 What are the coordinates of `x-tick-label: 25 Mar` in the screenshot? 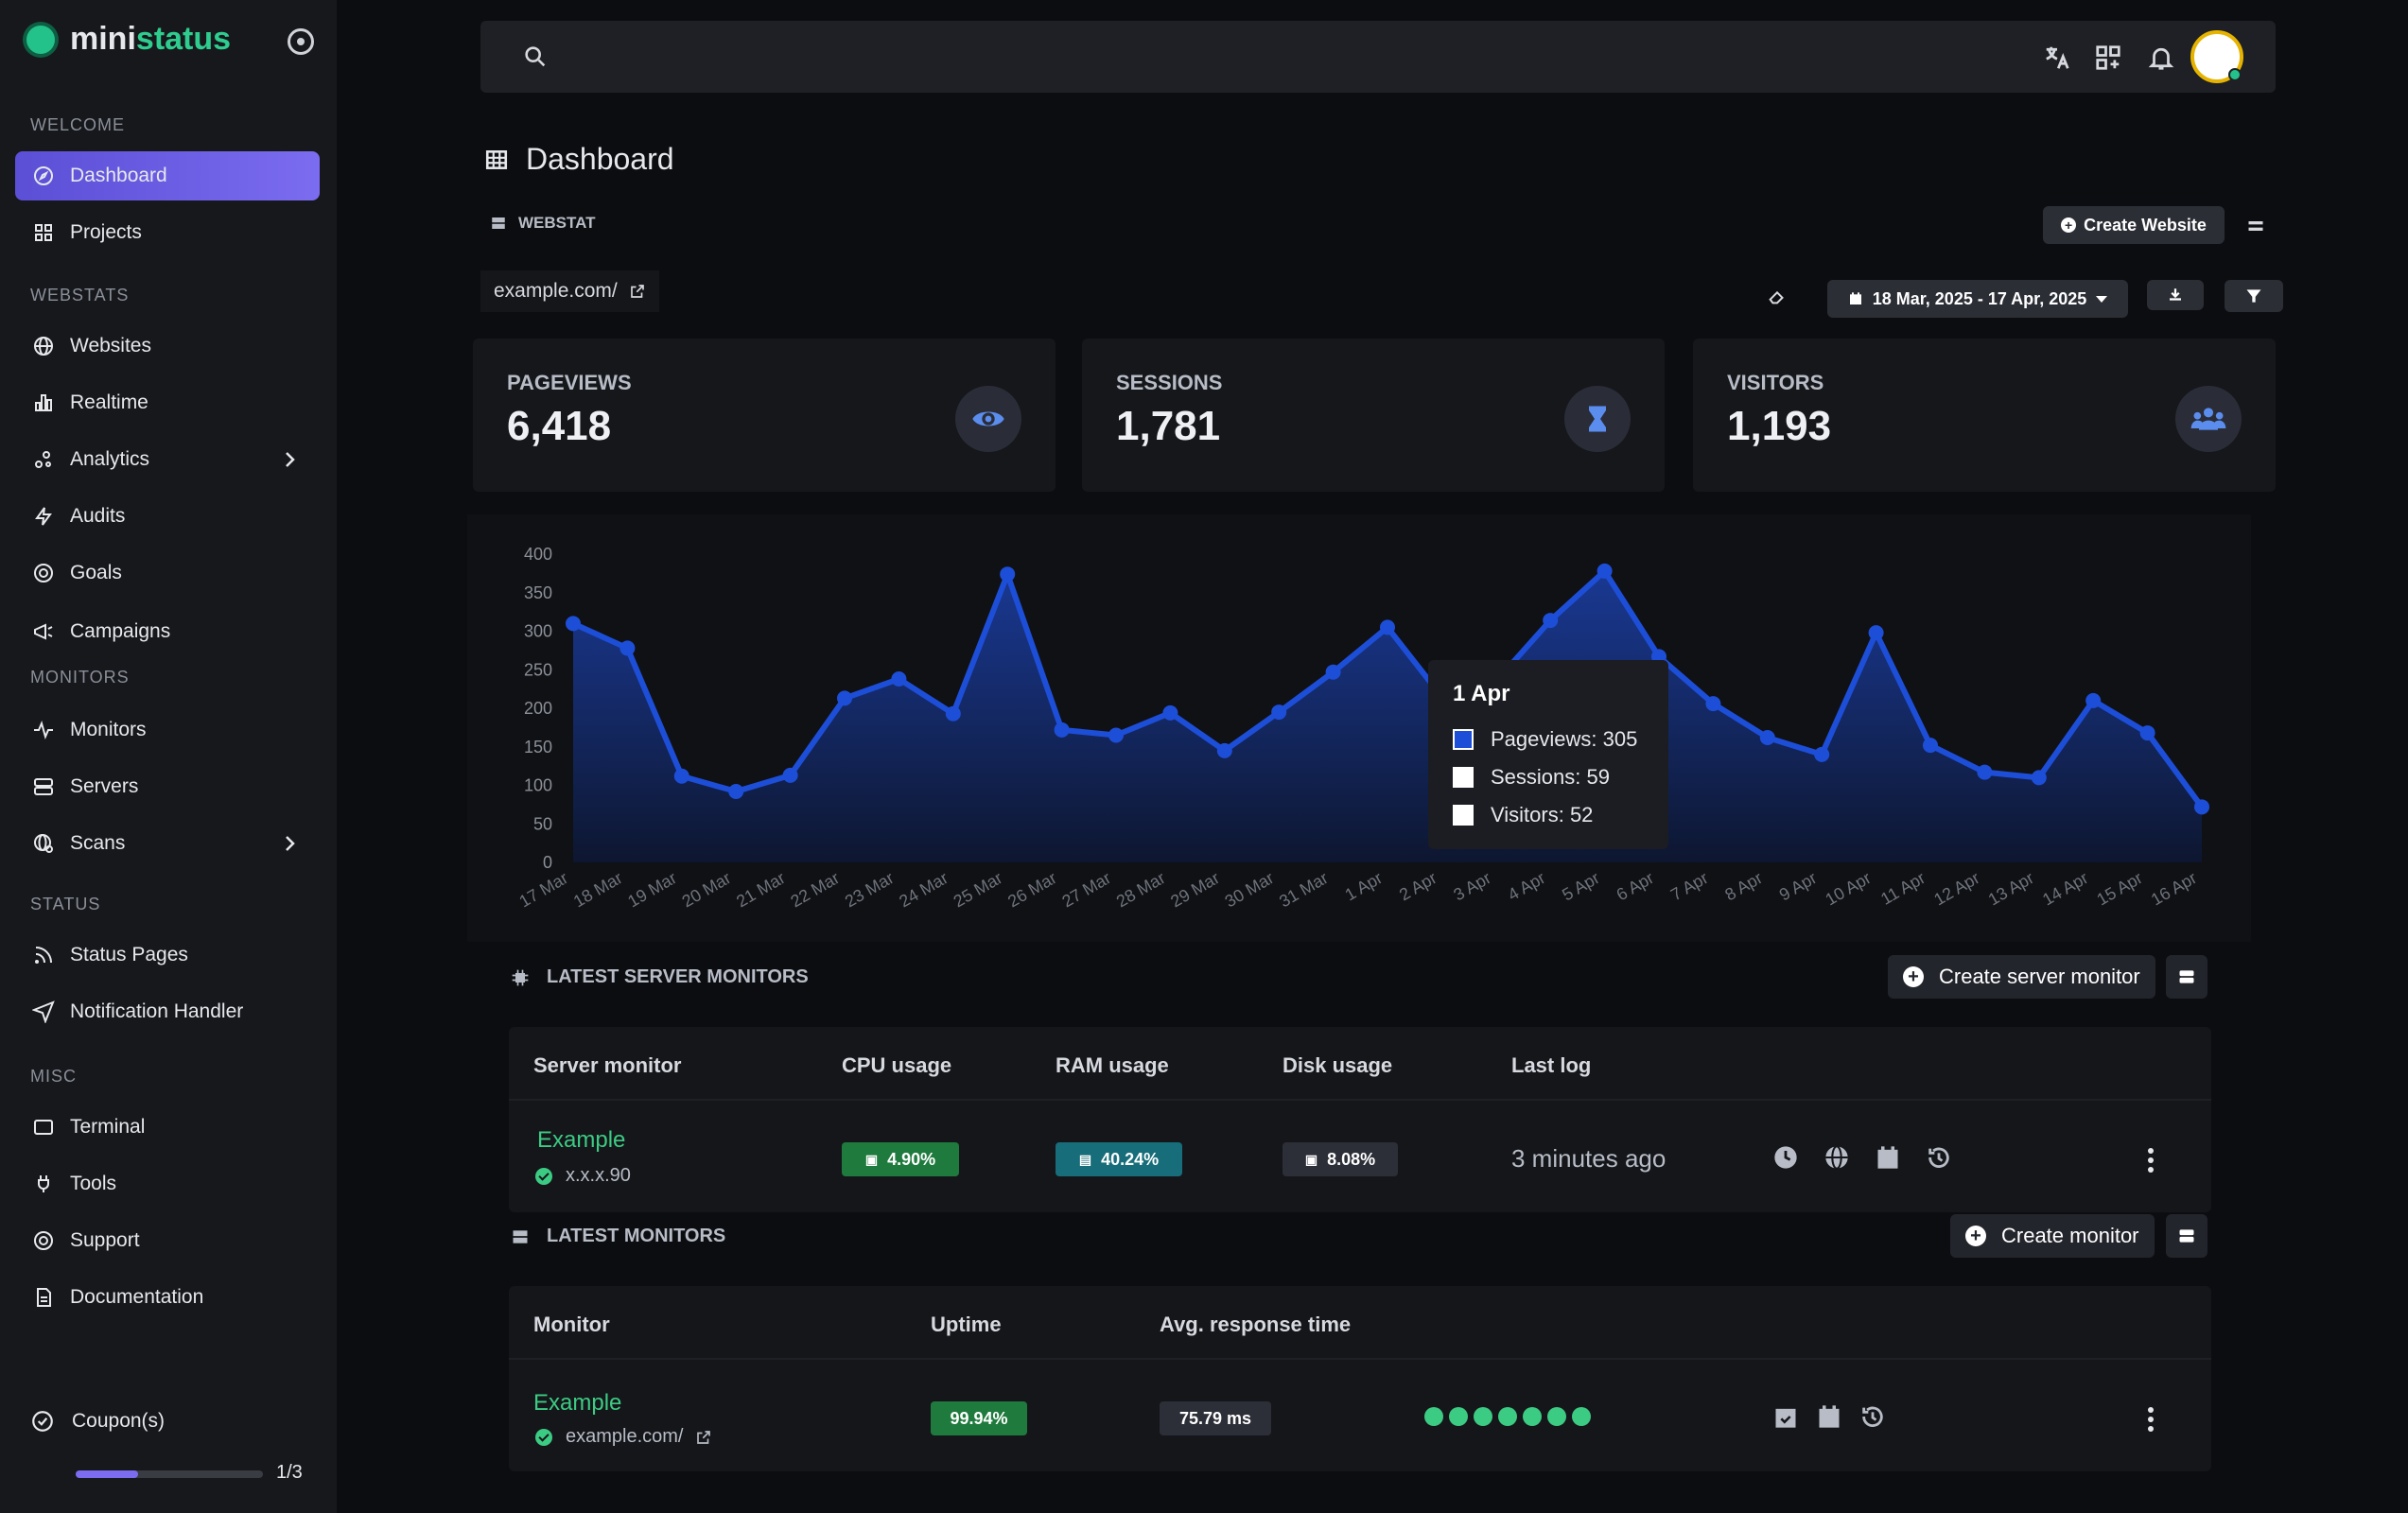 It's located at (979, 890).